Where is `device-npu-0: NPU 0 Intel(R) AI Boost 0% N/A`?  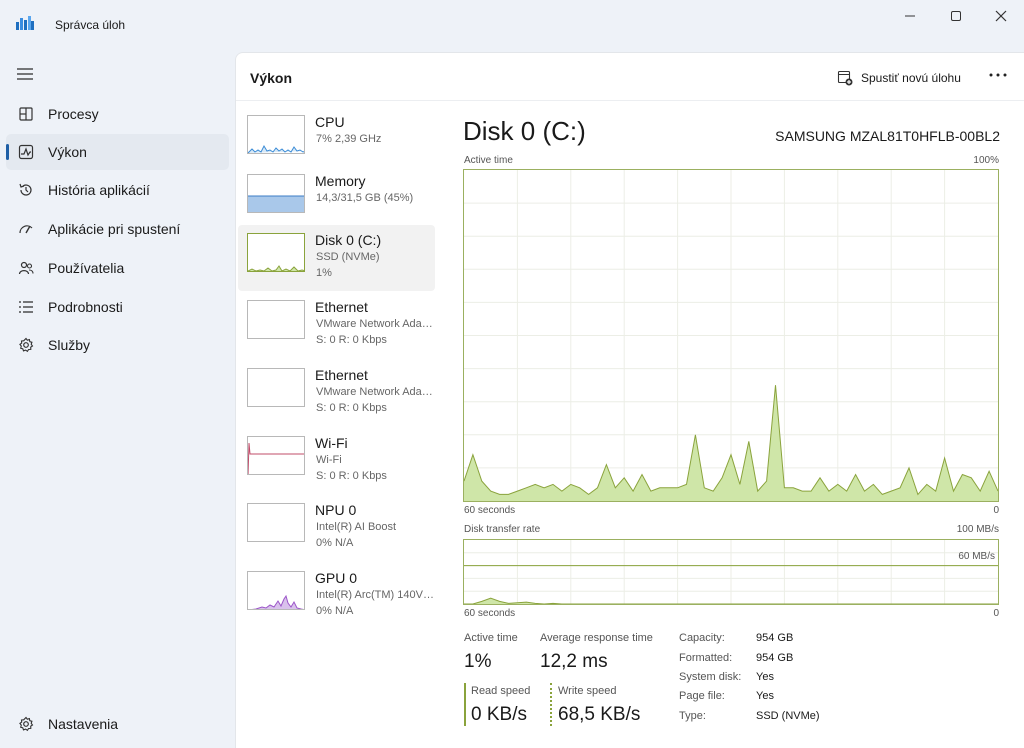
device-npu-0: NPU 0 Intel(R) AI Boost 0% N/A is located at coordinates (336, 528).